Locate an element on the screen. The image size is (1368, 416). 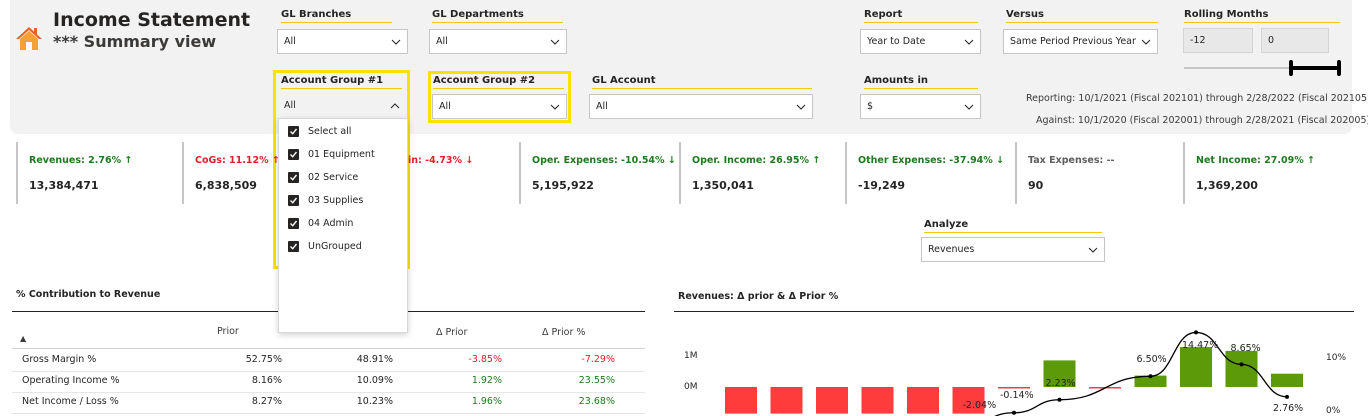
report-dropdown: Year to Date is located at coordinates (920, 41).